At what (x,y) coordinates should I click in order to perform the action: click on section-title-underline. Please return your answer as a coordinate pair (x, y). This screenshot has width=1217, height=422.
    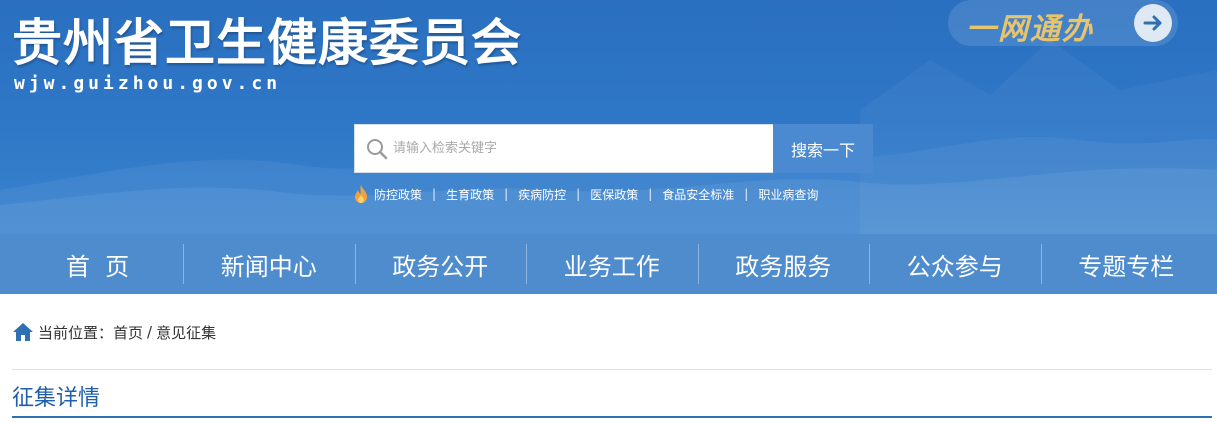
    Looking at the image, I should click on (612, 417).